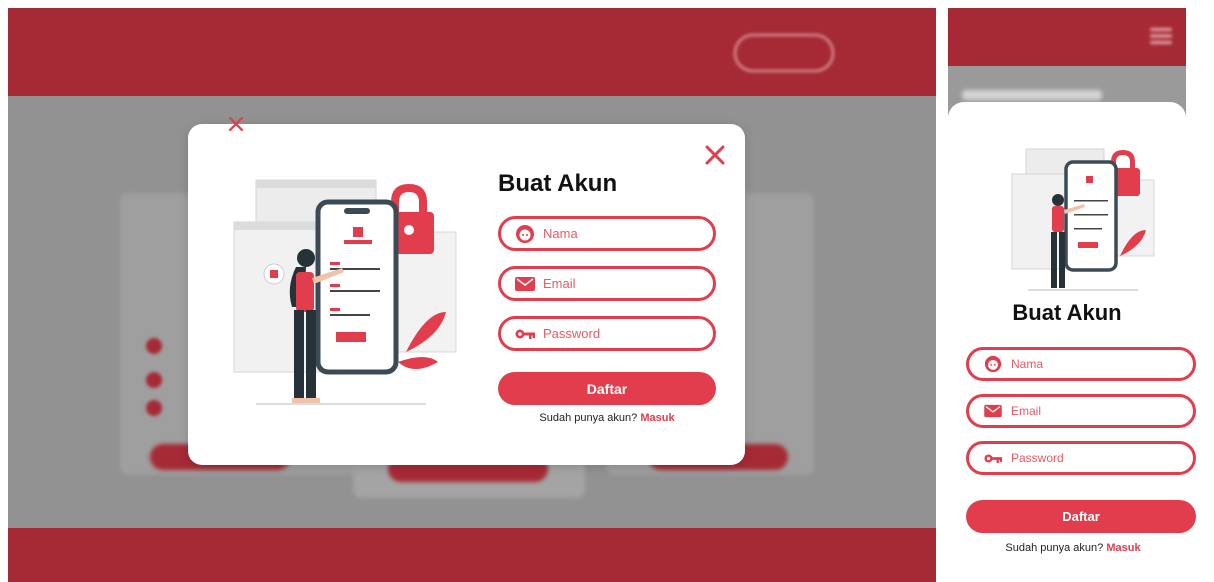 This screenshot has height=582, width=1214. I want to click on login-illustration, so click(345, 292).